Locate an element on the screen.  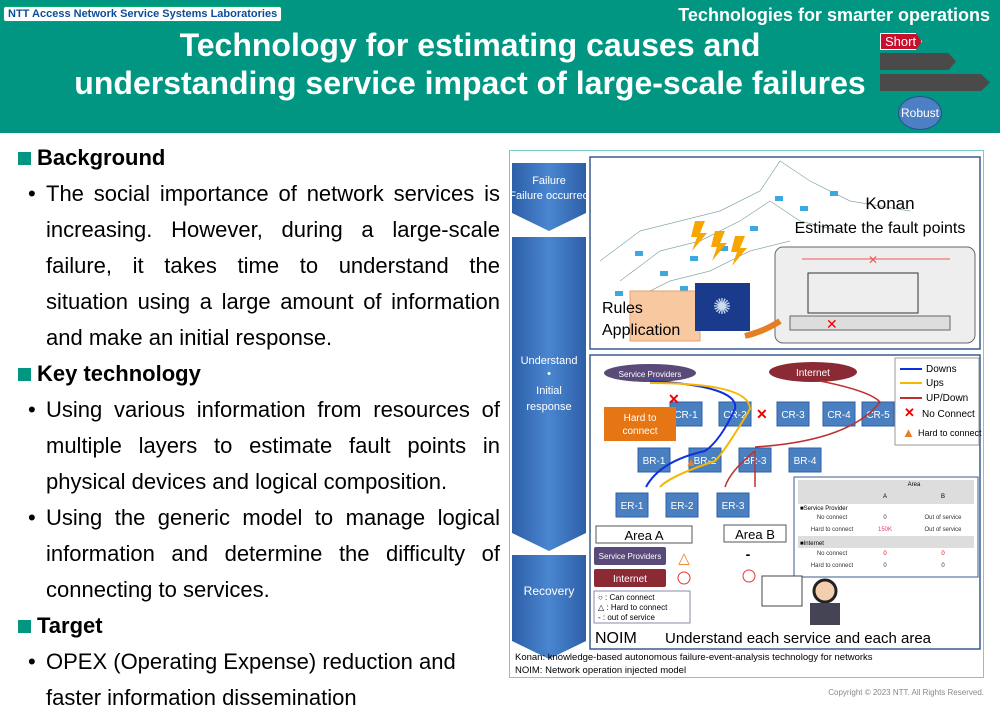
heading-text: Background is located at coordinates (101, 157).